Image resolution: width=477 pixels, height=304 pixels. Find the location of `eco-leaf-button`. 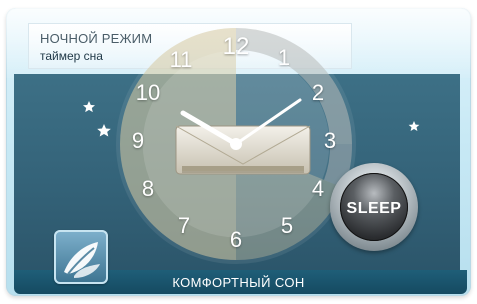

eco-leaf-button is located at coordinates (81, 257).